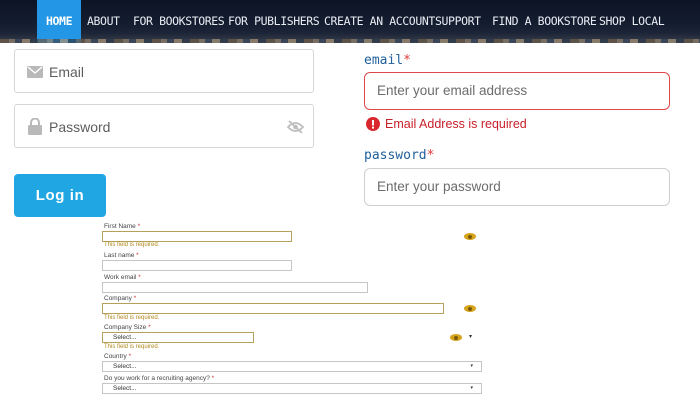 Image resolution: width=700 pixels, height=400 pixels. Describe the element at coordinates (456, 124) in the screenshot. I see `email-error-text: Email Address is required` at that location.